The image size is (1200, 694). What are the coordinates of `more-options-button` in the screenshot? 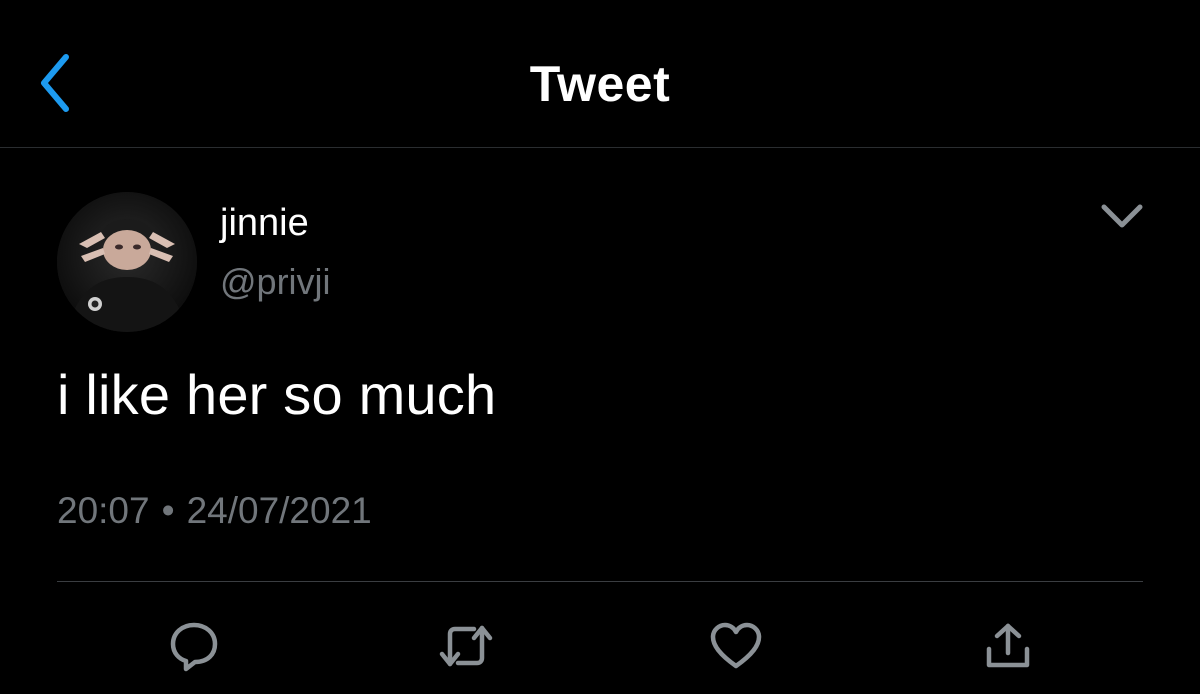 It's located at (1122, 216).